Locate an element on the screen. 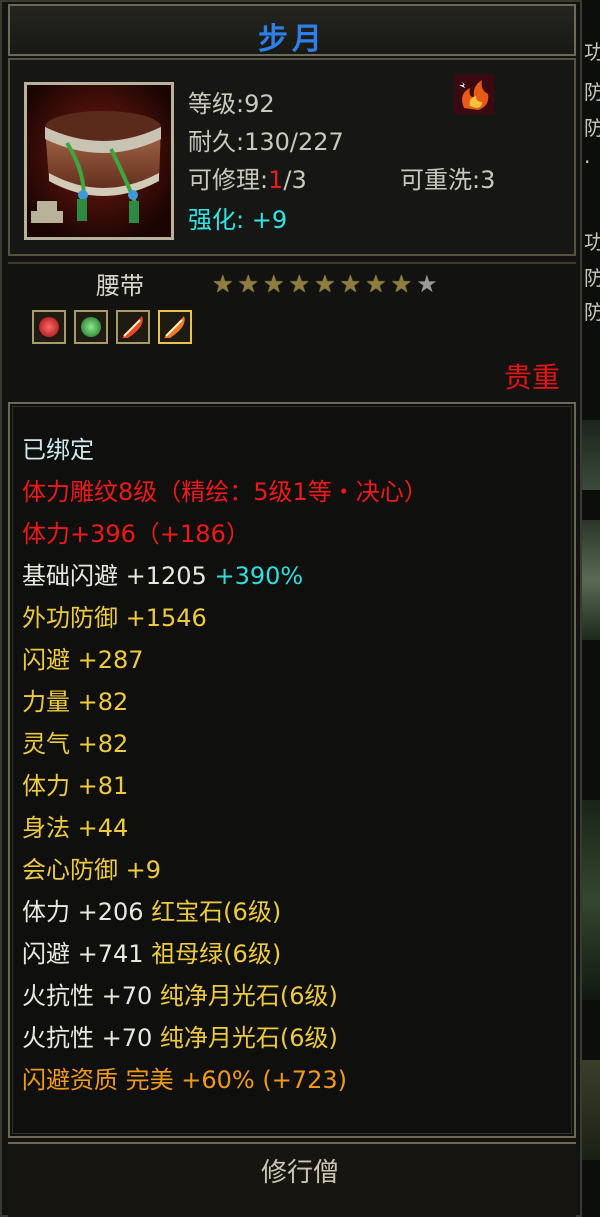  item-name: 步月 is located at coordinates (292, 39).